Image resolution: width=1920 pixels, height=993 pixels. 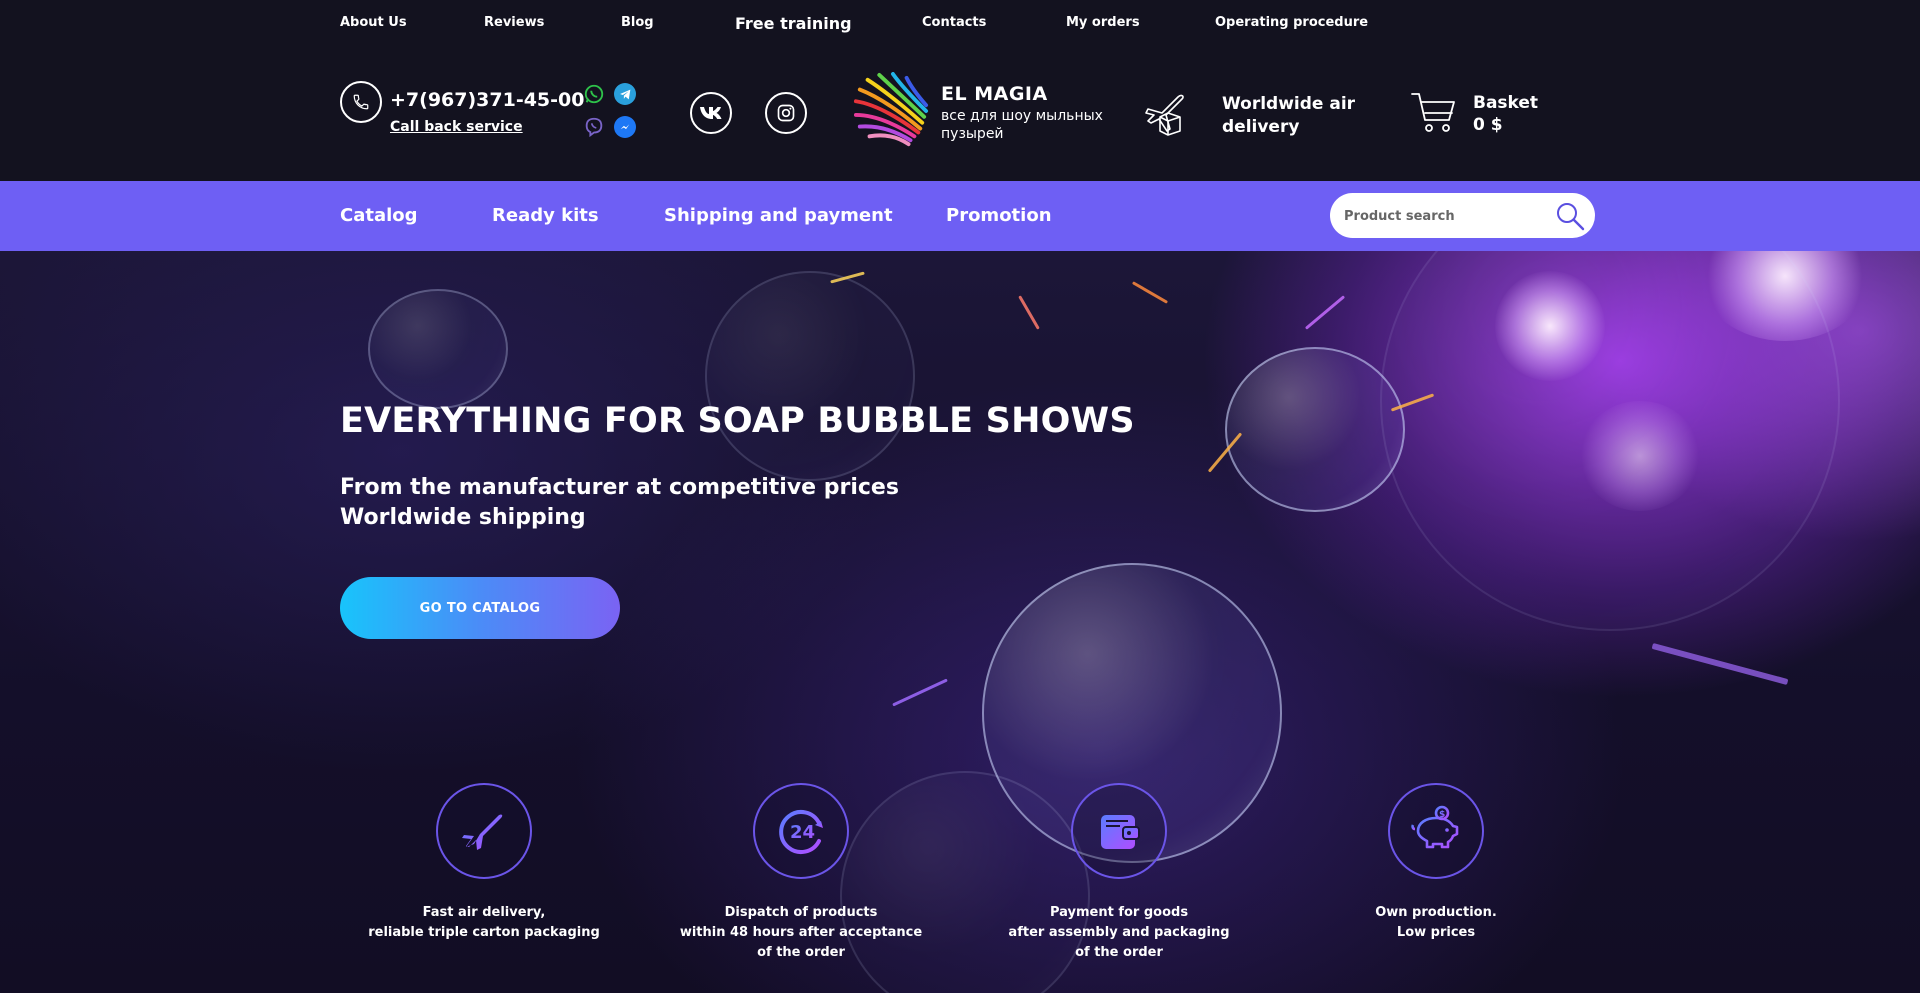 What do you see at coordinates (594, 127) in the screenshot?
I see `viber-icon` at bounding box center [594, 127].